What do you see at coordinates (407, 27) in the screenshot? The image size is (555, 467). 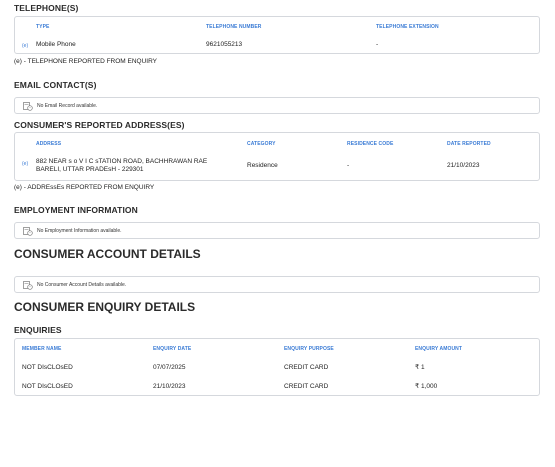 I see `col-header-telephone-extension: TELEPHONE EXTENSION` at bounding box center [407, 27].